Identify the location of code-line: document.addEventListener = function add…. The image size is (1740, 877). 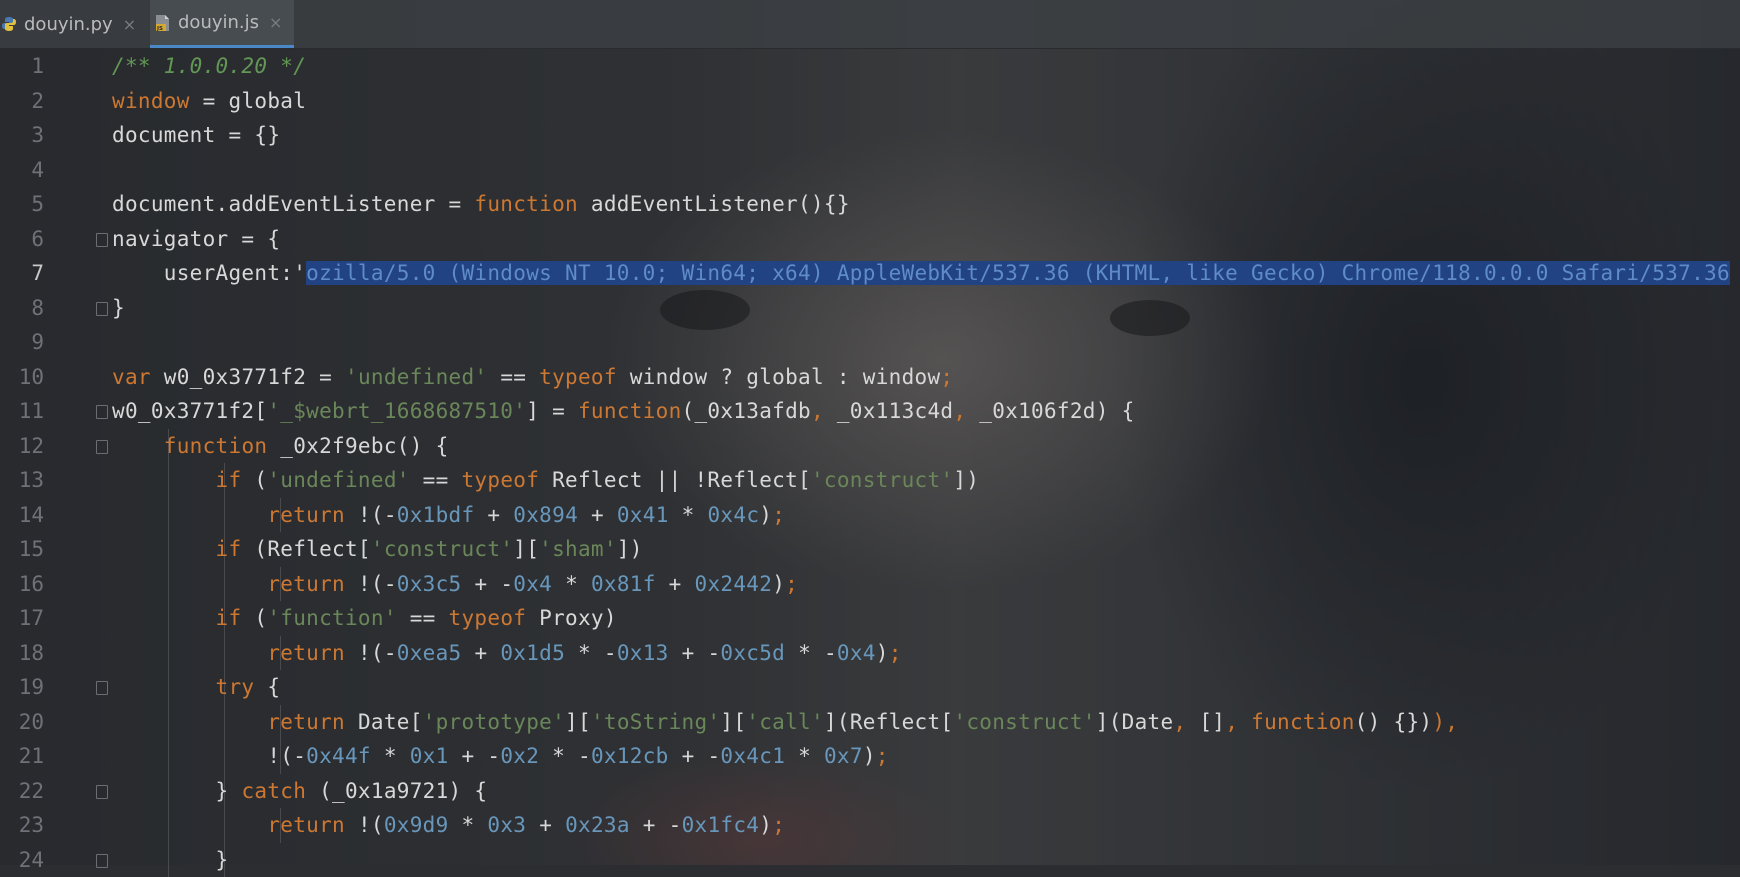
(481, 204).